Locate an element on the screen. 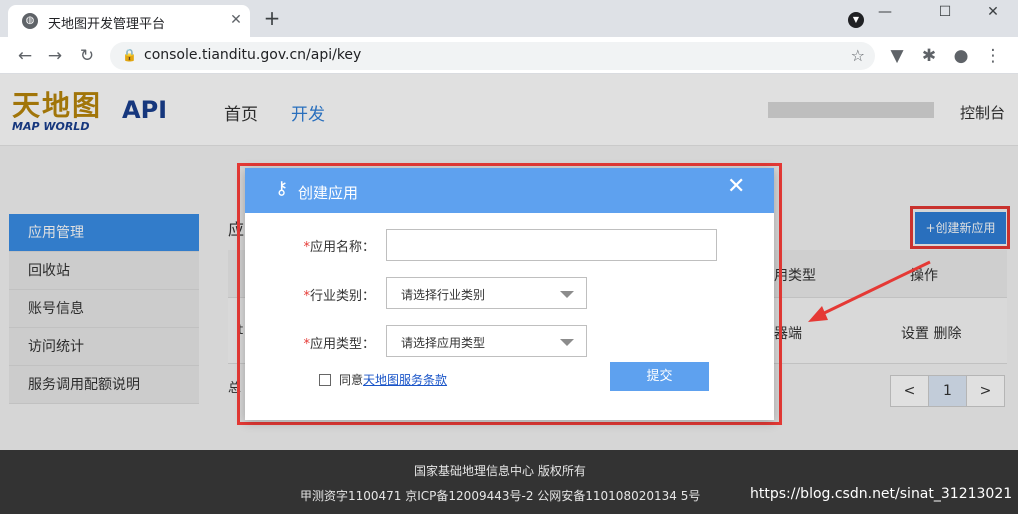 The image size is (1018, 514). terms-link: 天地图服务条款 is located at coordinates (405, 379).